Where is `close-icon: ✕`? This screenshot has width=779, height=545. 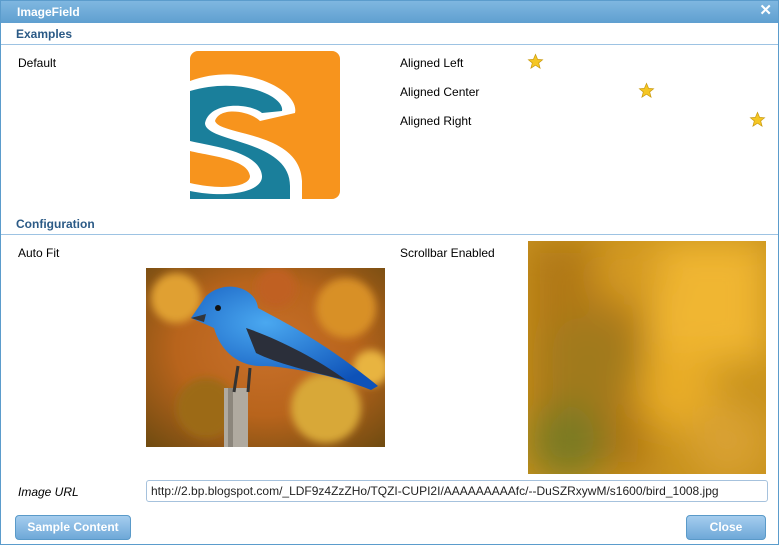 close-icon: ✕ is located at coordinates (765, 11).